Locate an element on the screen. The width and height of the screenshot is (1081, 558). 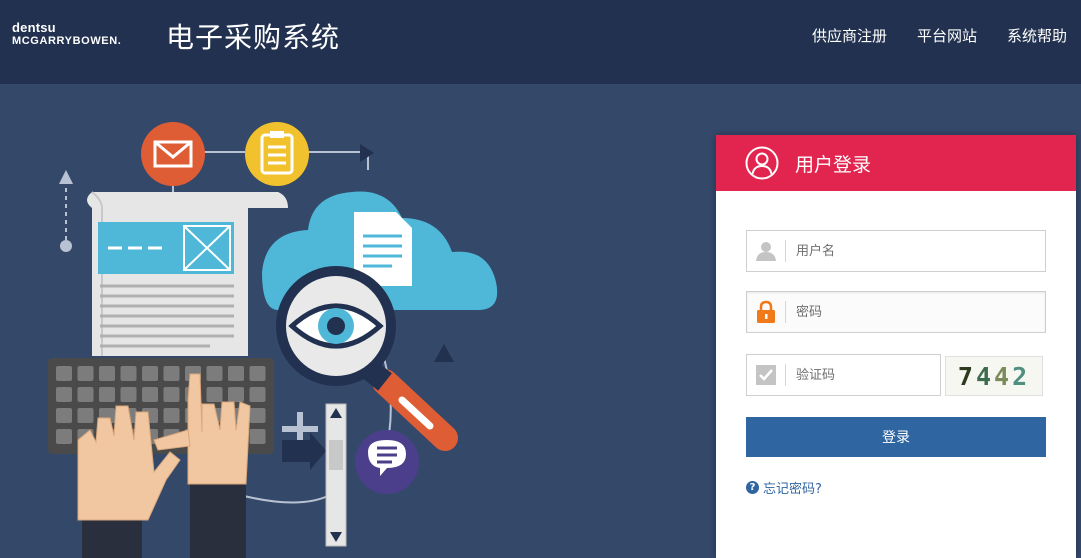
document-icon is located at coordinates (187, 273).